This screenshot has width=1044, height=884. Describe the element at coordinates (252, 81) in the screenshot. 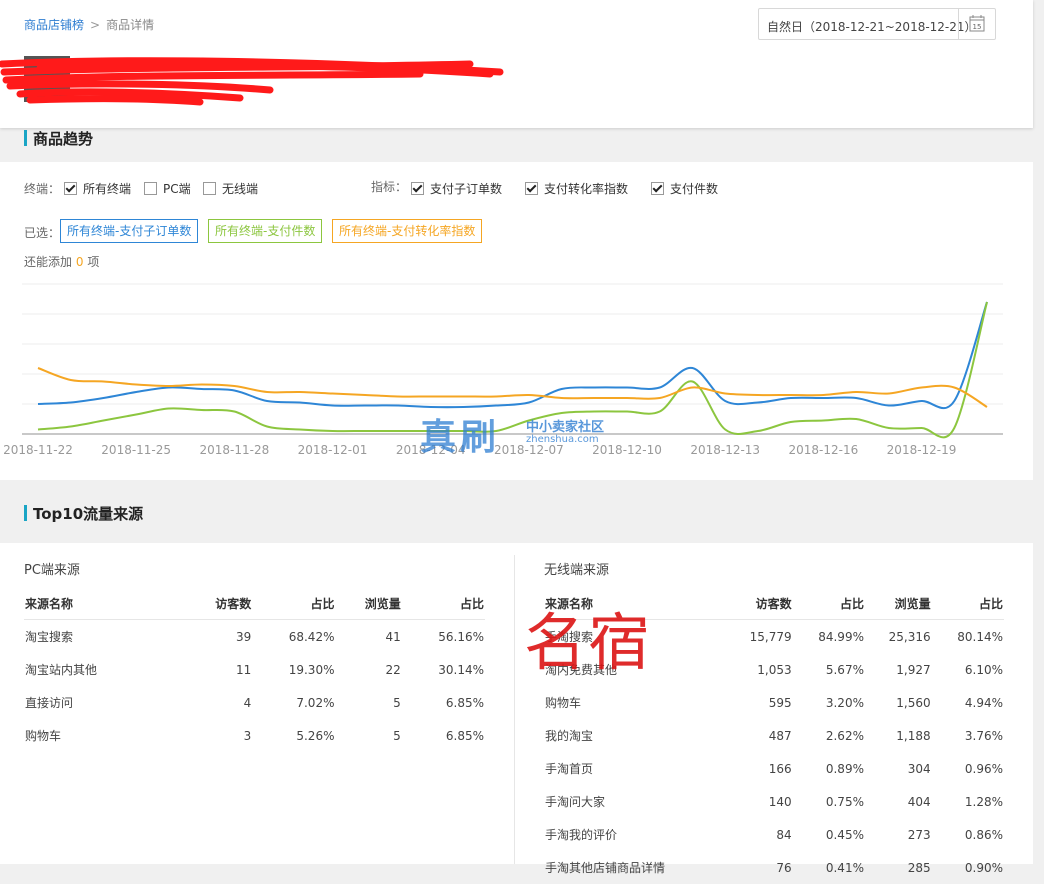

I see `redaction-scribble` at that location.